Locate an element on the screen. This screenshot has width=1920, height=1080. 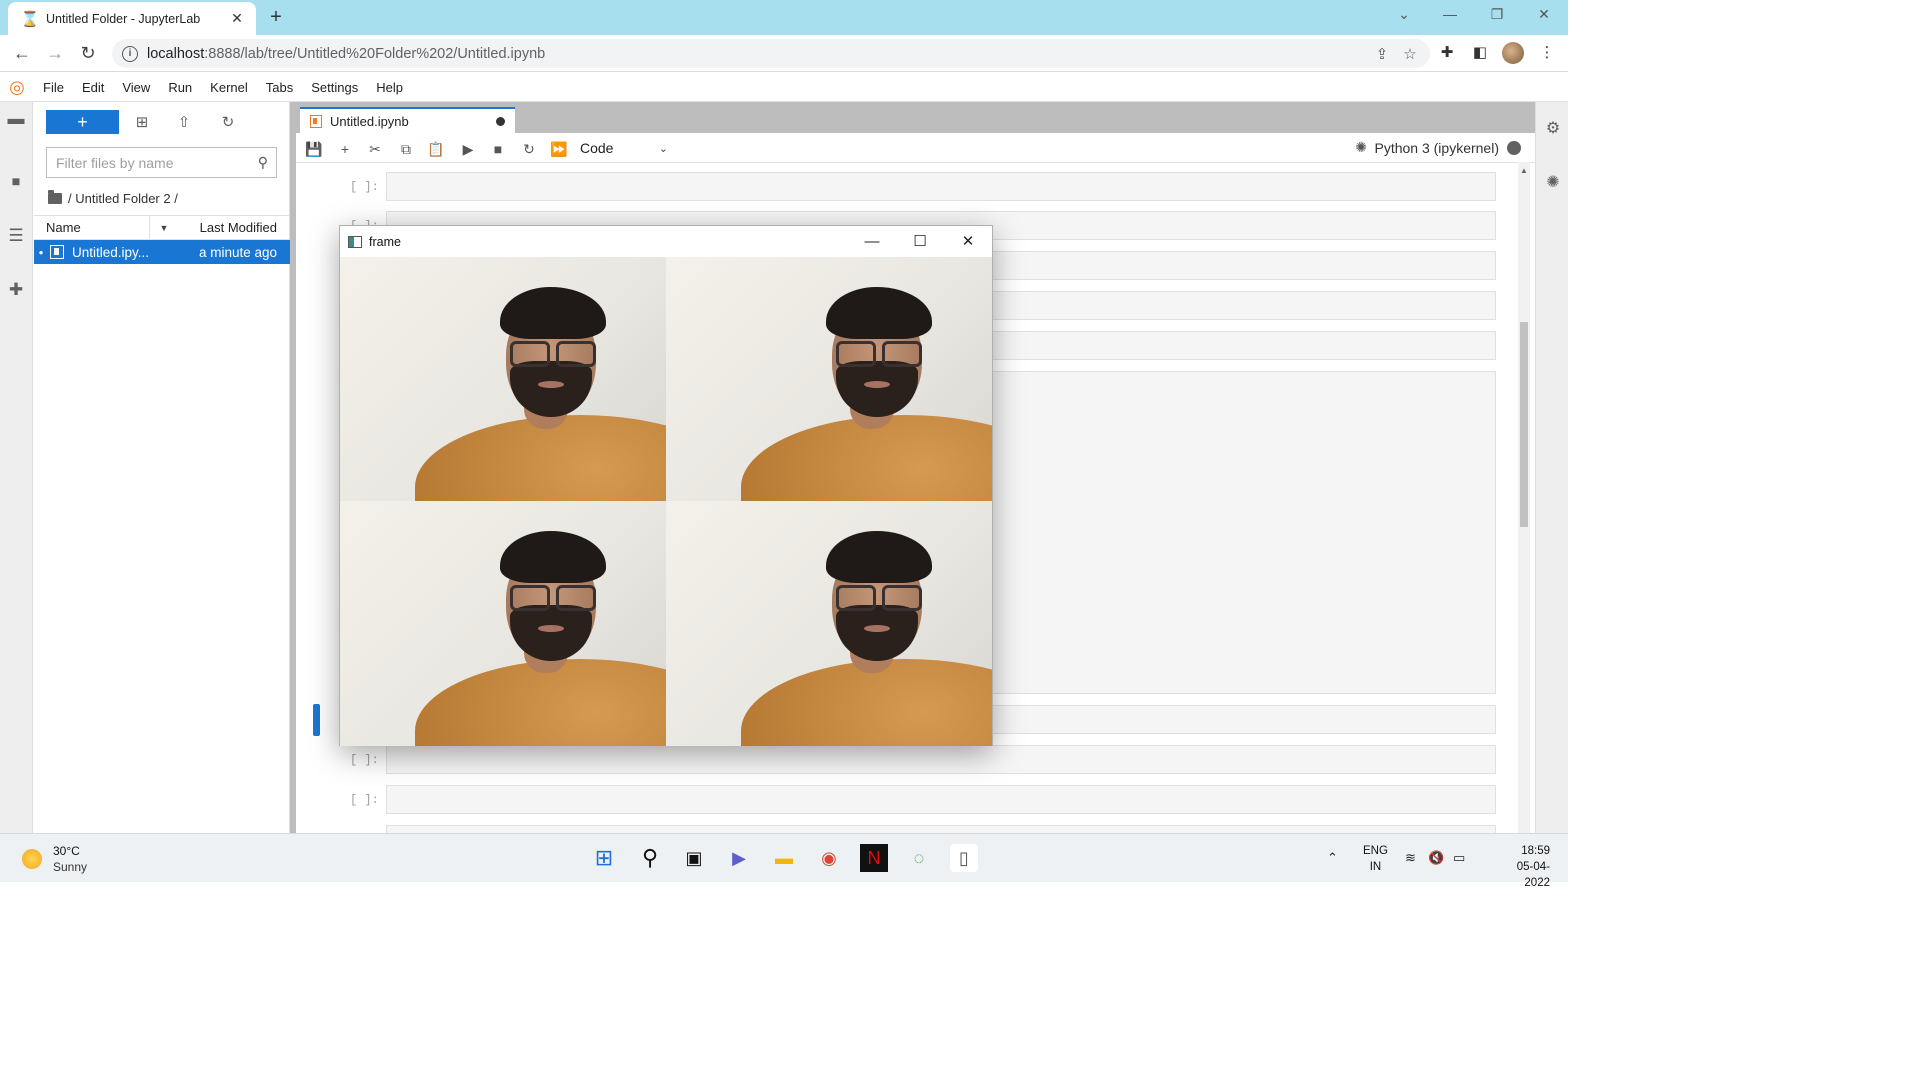
system-clock: 18:59 05-04-2022 is located at coordinates (1528, 867).